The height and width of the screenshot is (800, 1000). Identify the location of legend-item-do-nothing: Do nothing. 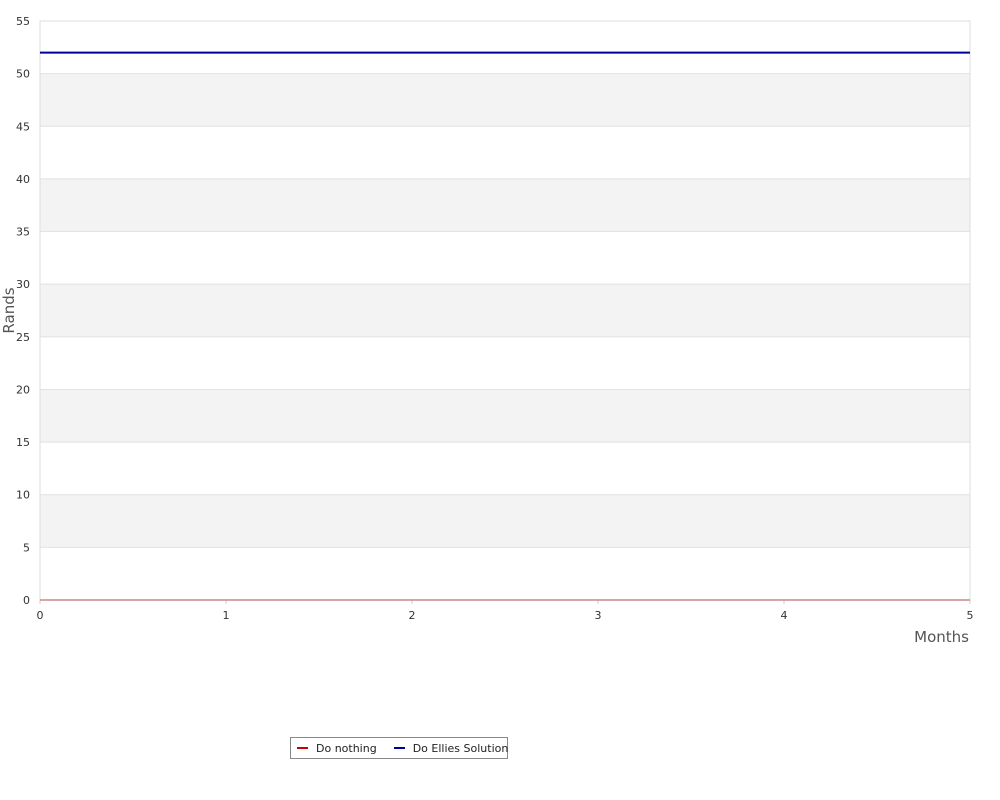
(337, 748).